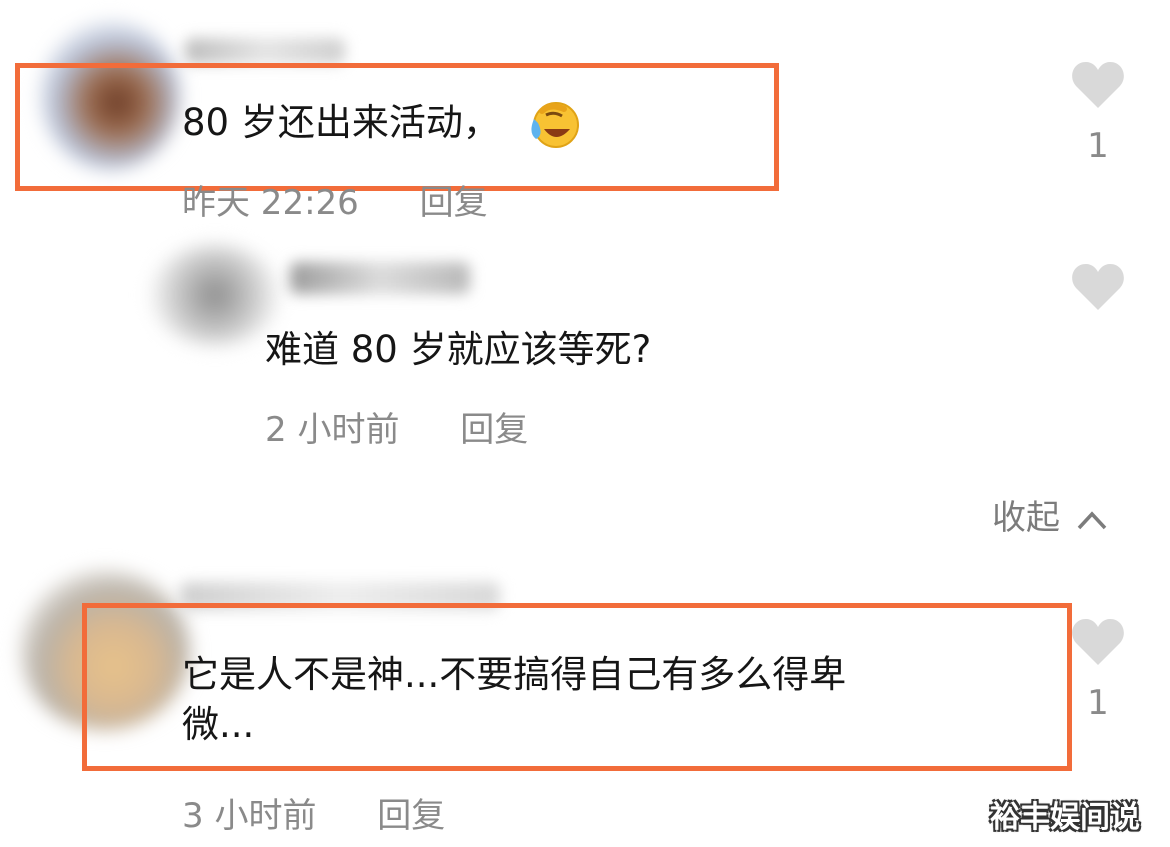  I want to click on comment-meta: 3 小时前 回复, so click(313, 812).